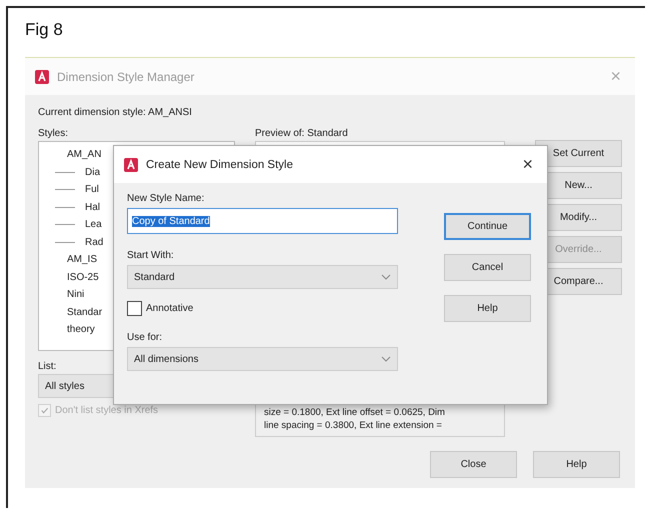 This screenshot has height=510, width=647. I want to click on window-title: Dimension Style Manager, so click(126, 77).